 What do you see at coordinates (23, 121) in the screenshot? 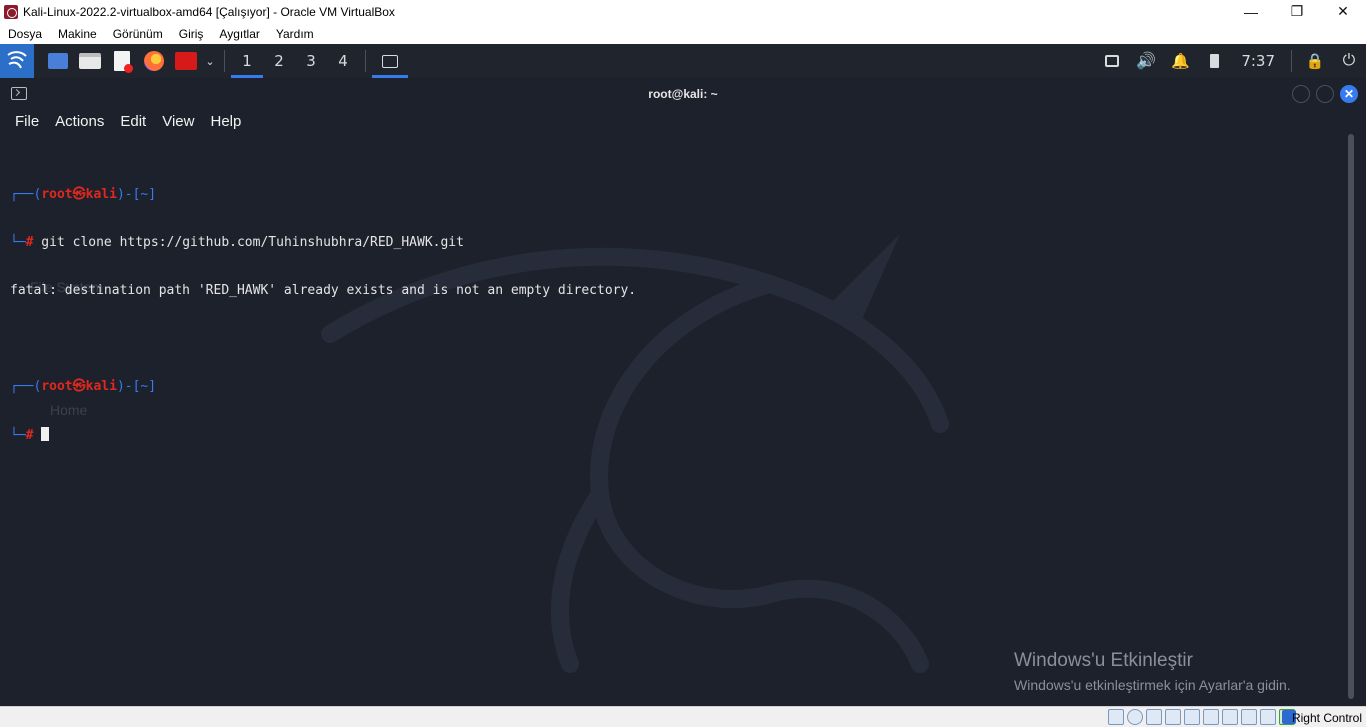
I see `terminal-menu-file: File` at bounding box center [23, 121].